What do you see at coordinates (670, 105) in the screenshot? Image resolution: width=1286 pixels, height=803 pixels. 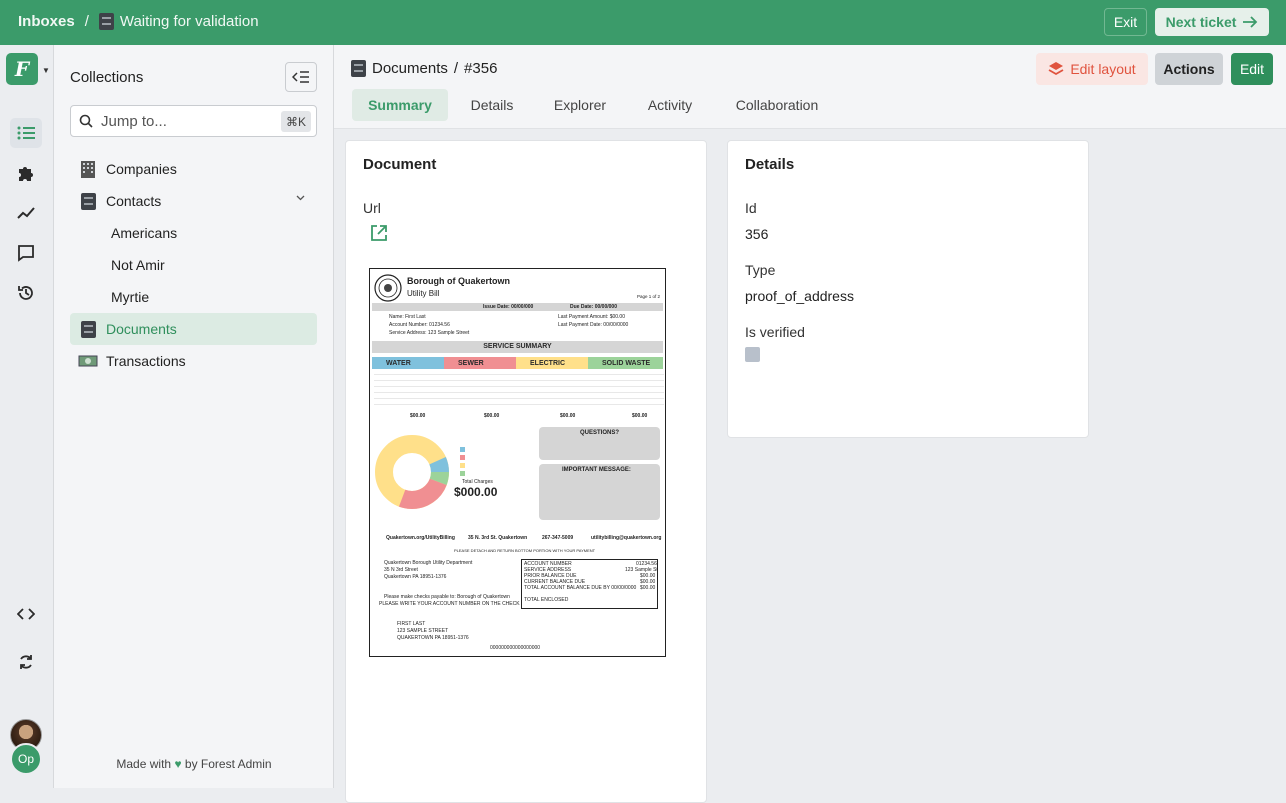 I see `tab-activity: Activity` at bounding box center [670, 105].